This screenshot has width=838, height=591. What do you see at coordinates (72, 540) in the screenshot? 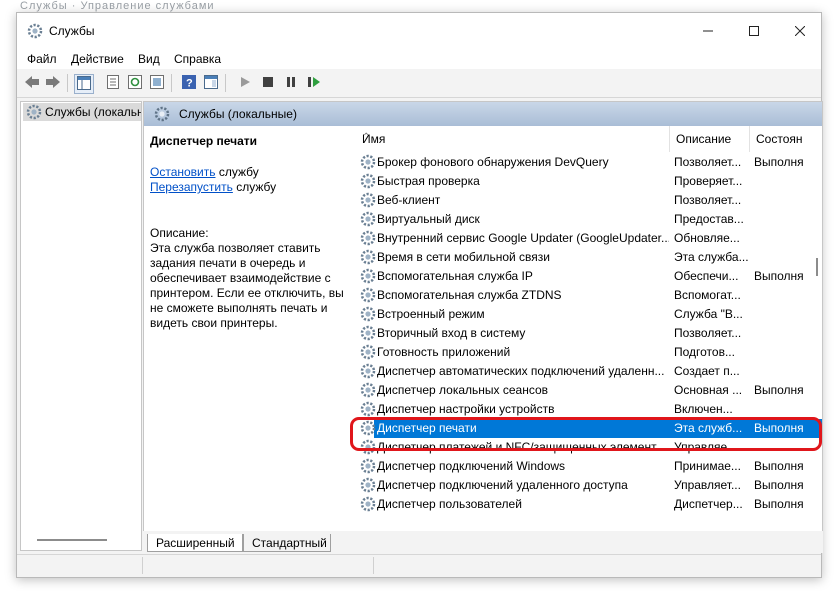
I see `tree-scrollbar` at bounding box center [72, 540].